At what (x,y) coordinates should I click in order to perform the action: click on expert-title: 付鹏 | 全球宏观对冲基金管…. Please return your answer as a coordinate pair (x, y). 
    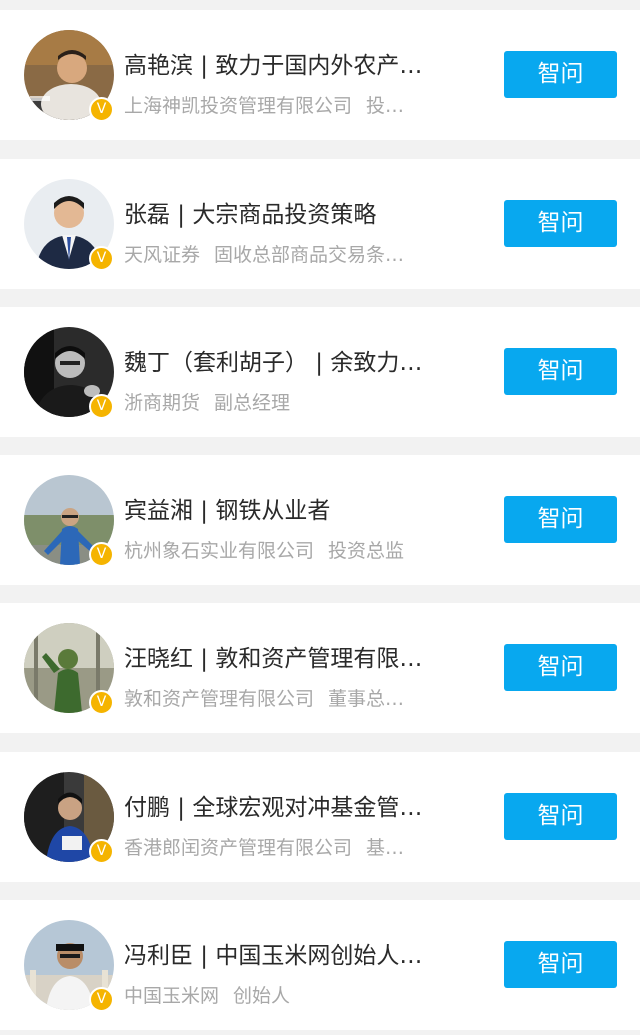
    Looking at the image, I should click on (273, 808).